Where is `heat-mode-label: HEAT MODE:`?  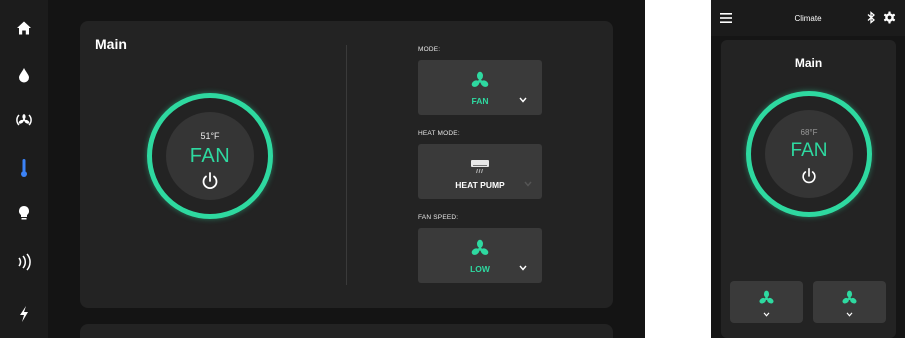 heat-mode-label: HEAT MODE: is located at coordinates (439, 133).